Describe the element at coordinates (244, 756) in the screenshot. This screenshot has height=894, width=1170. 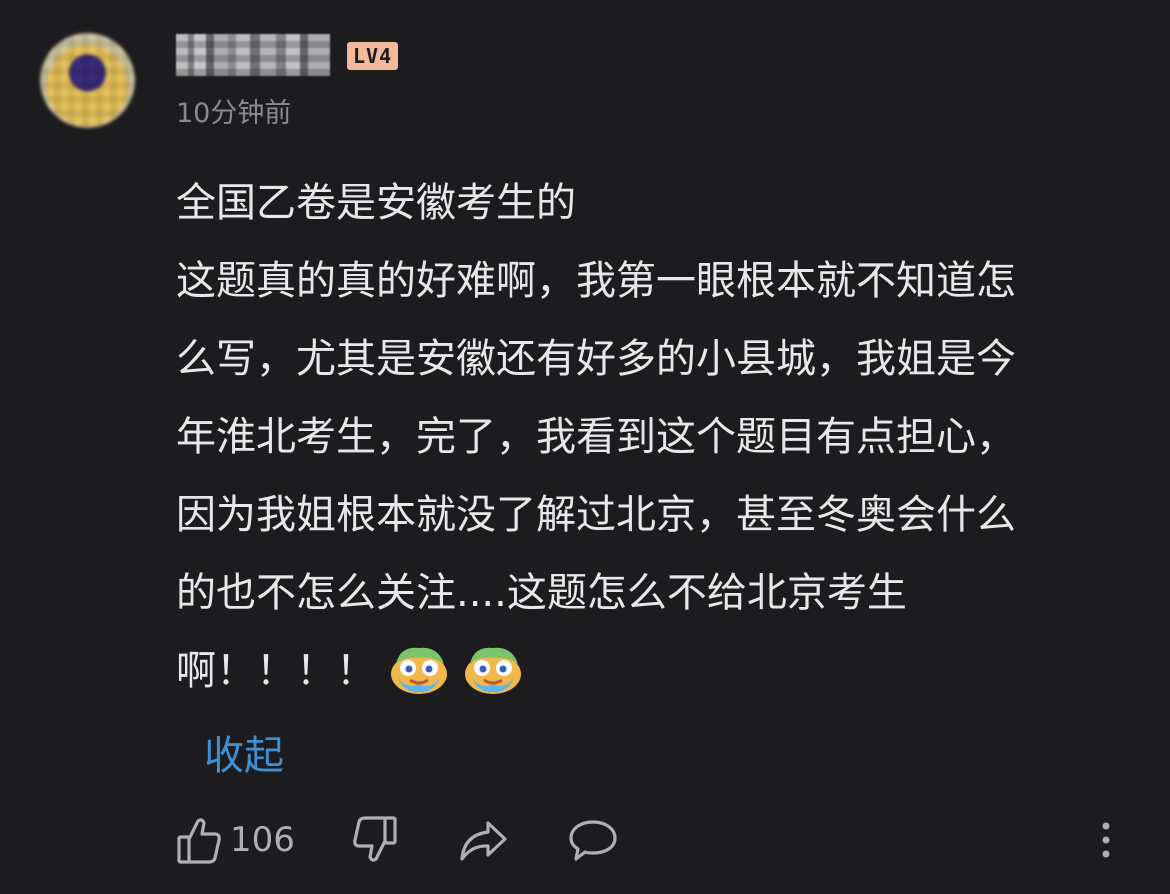
I see `collapse-button: 收起` at that location.